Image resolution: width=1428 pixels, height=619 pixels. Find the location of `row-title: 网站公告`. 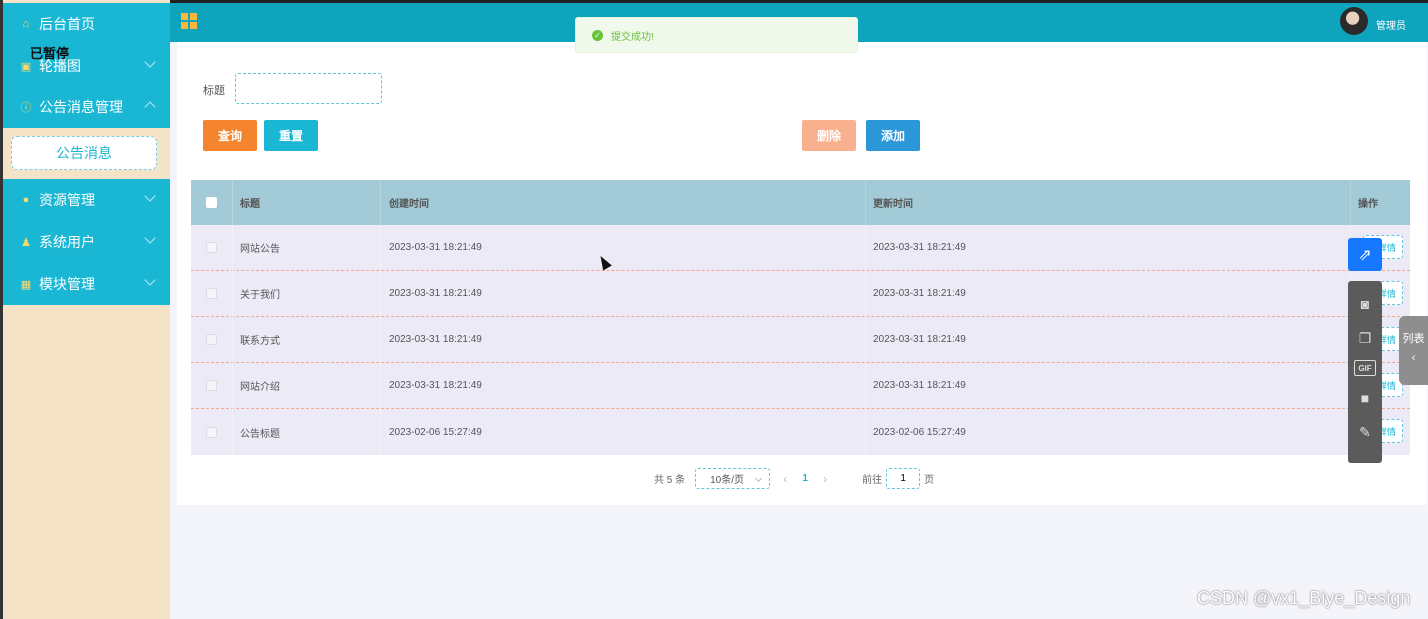

row-title: 网站公告 is located at coordinates (260, 249).